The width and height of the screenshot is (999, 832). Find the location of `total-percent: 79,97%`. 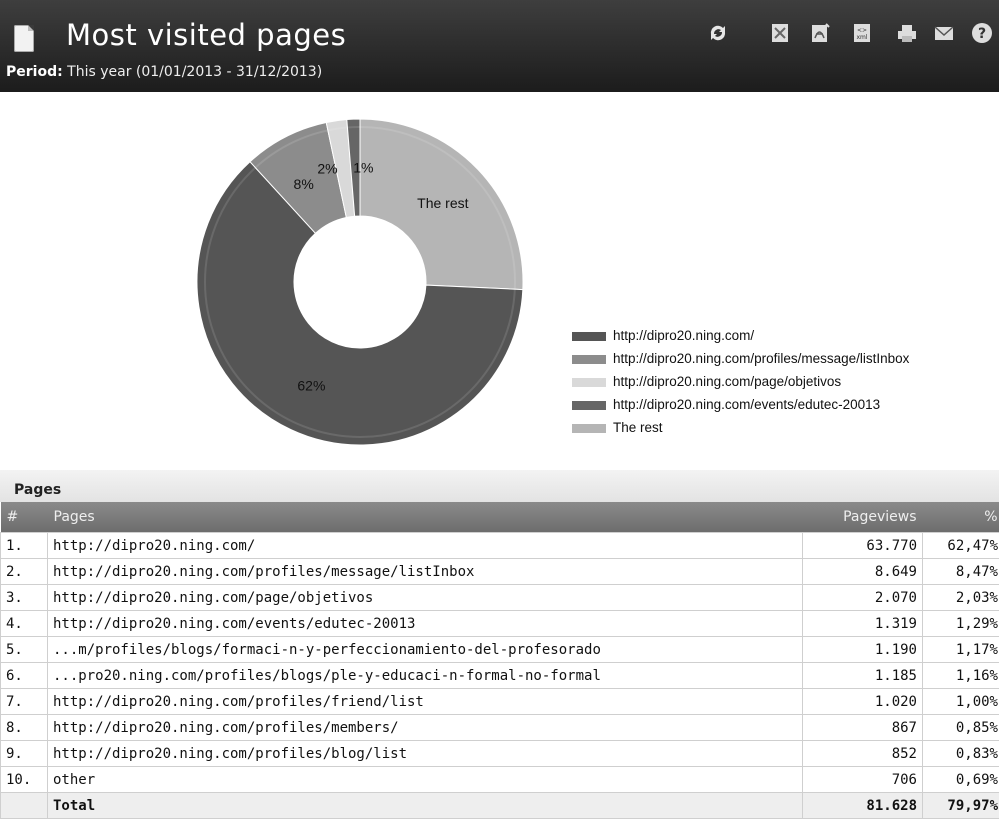

total-percent: 79,97% is located at coordinates (960, 805).